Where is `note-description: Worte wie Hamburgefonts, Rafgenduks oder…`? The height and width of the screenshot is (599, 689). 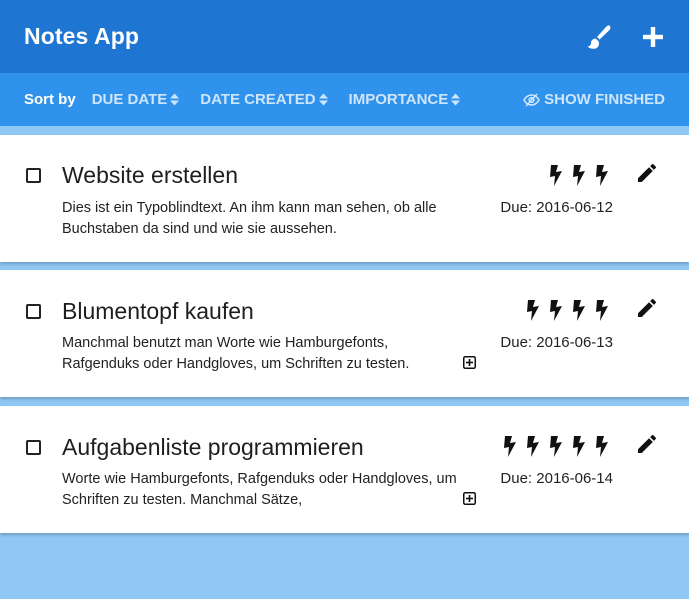
note-description: Worte wie Hamburgefonts, Rafgenduks oder… is located at coordinates (259, 489).